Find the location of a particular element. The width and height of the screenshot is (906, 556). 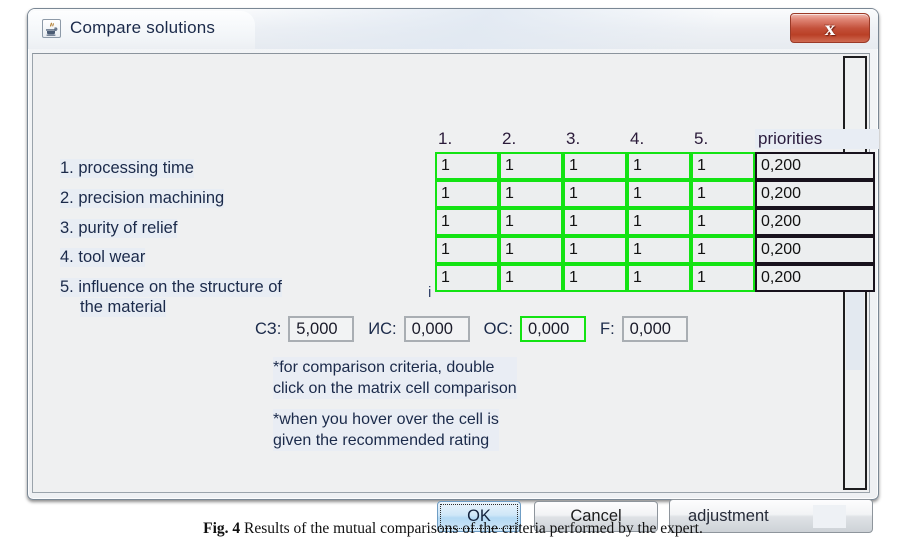

matrix-cell-1-2: 1 is located at coordinates (531, 166).